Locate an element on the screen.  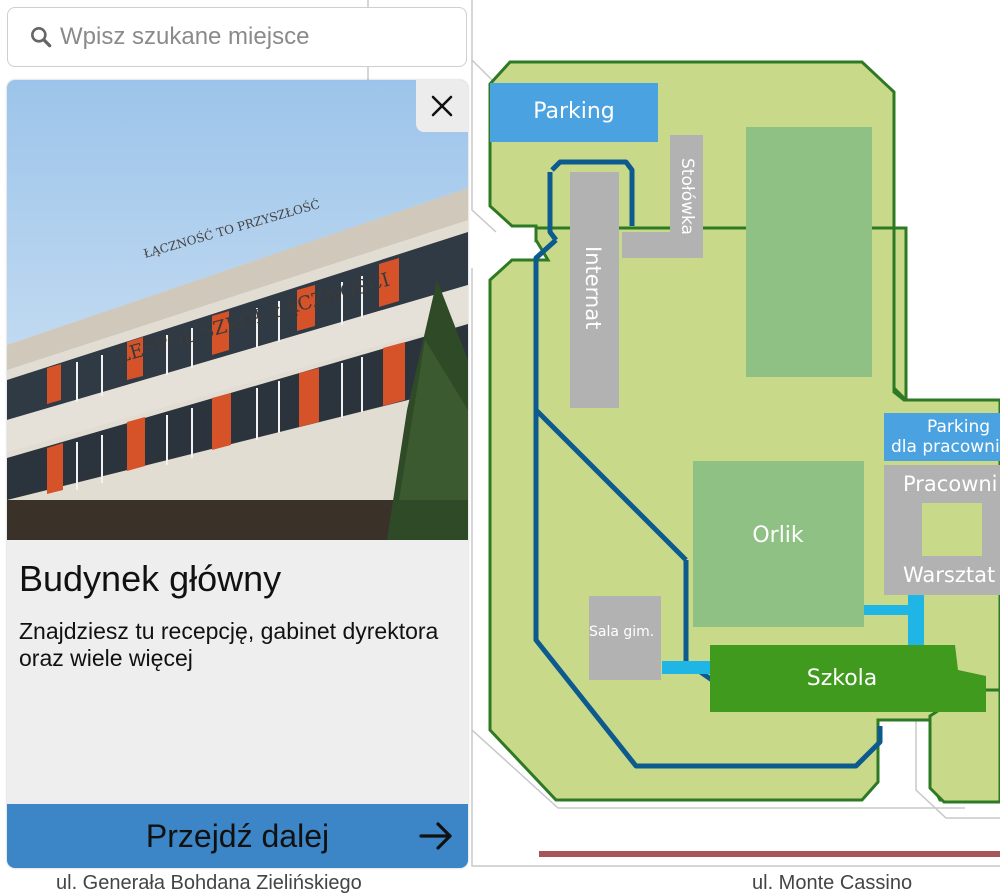
internat-label: Internat is located at coordinates (593, 287).